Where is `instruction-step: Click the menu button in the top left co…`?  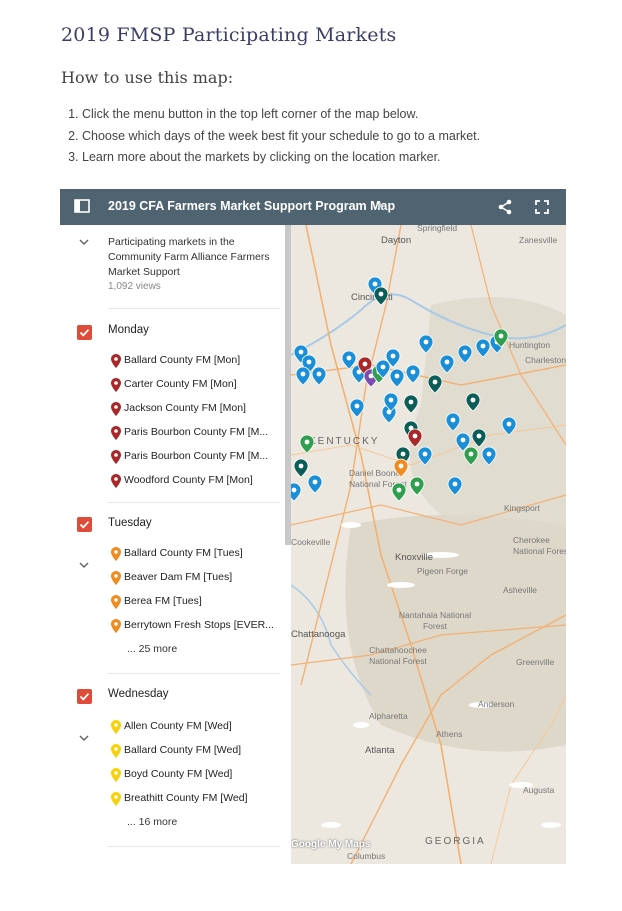
instruction-step: Click the menu button in the top left co… is located at coordinates (281, 115).